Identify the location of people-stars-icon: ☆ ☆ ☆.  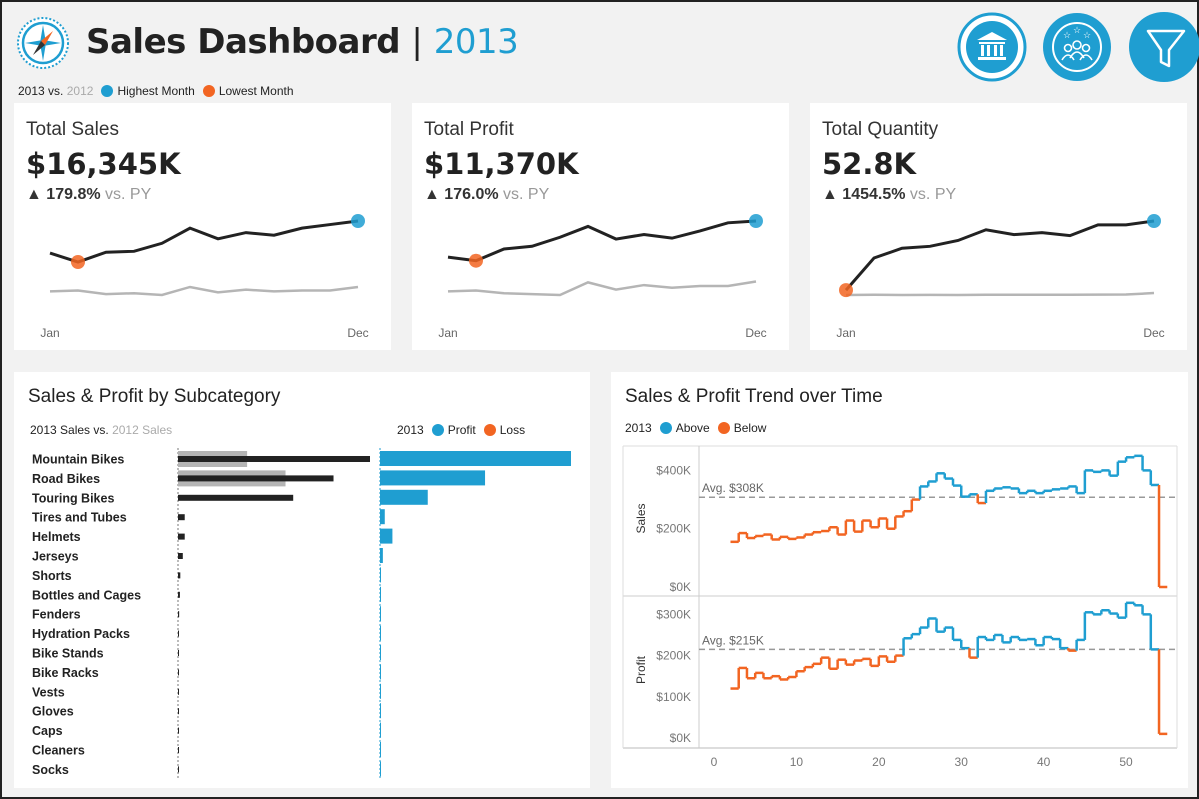
(1077, 47).